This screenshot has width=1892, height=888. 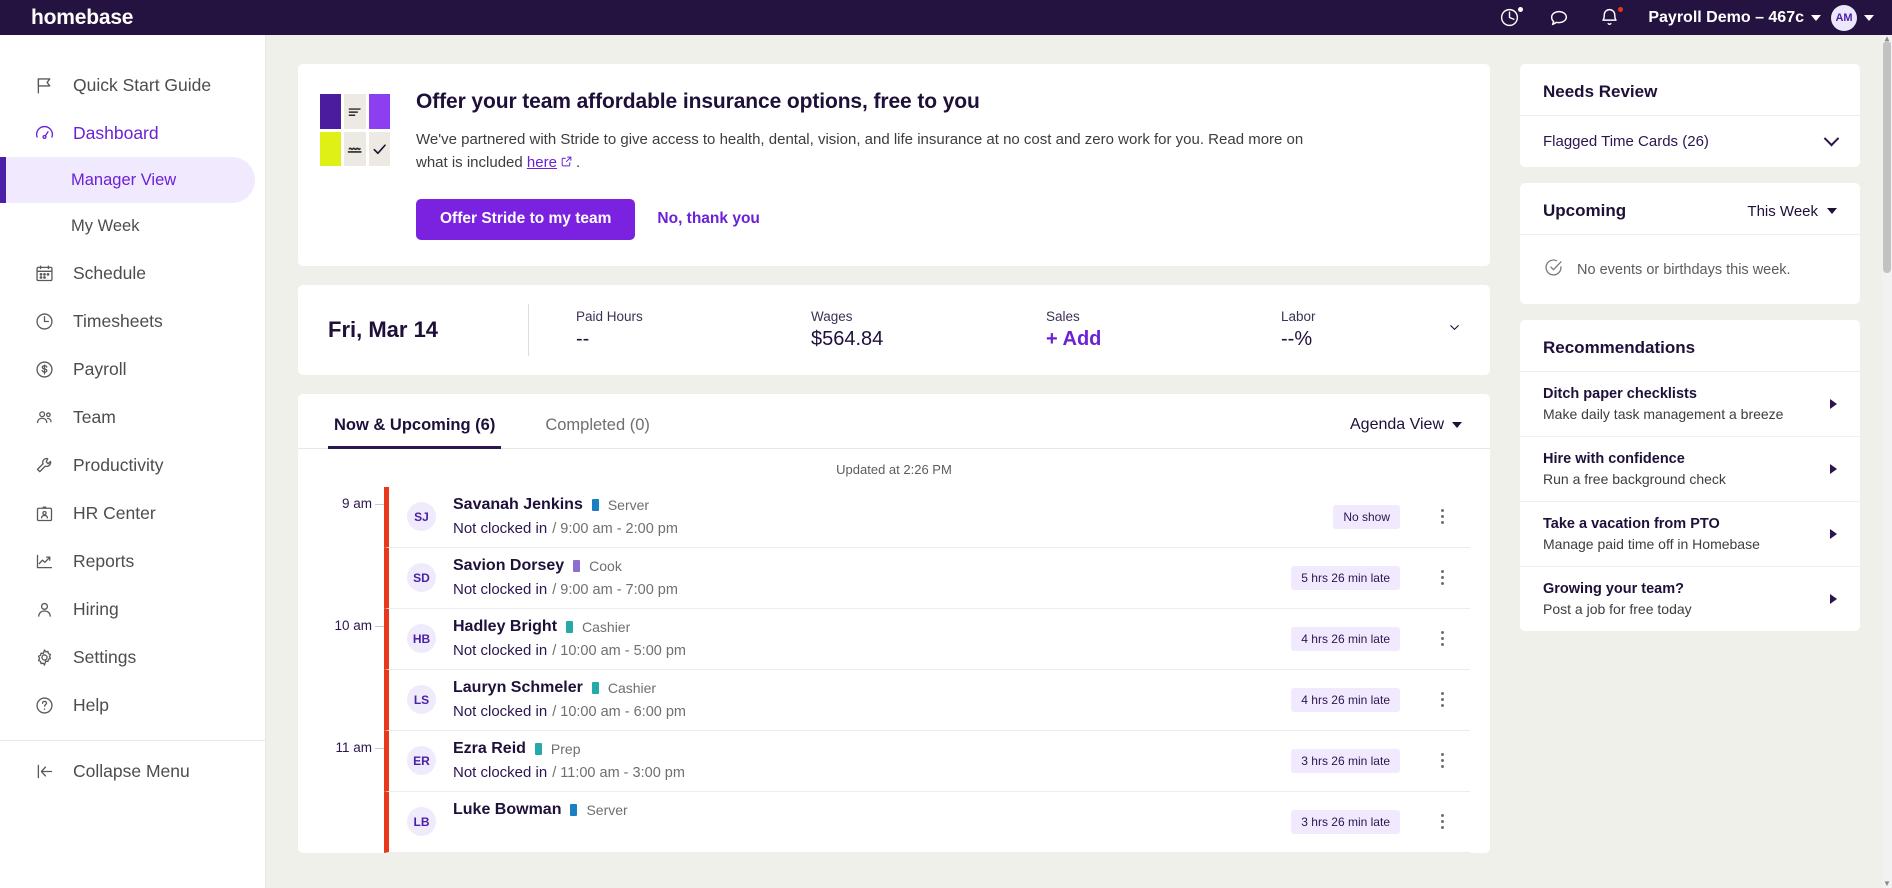 I want to click on speedometer-icon, so click(x=44, y=133).